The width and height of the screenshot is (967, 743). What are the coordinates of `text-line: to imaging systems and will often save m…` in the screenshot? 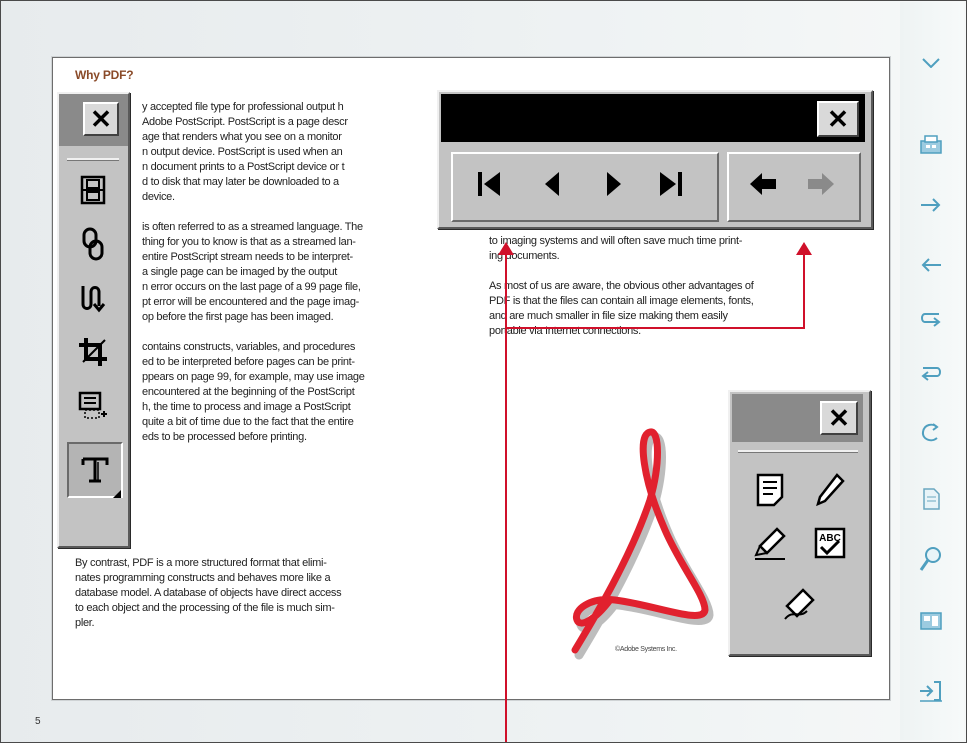 It's located at (616, 241).